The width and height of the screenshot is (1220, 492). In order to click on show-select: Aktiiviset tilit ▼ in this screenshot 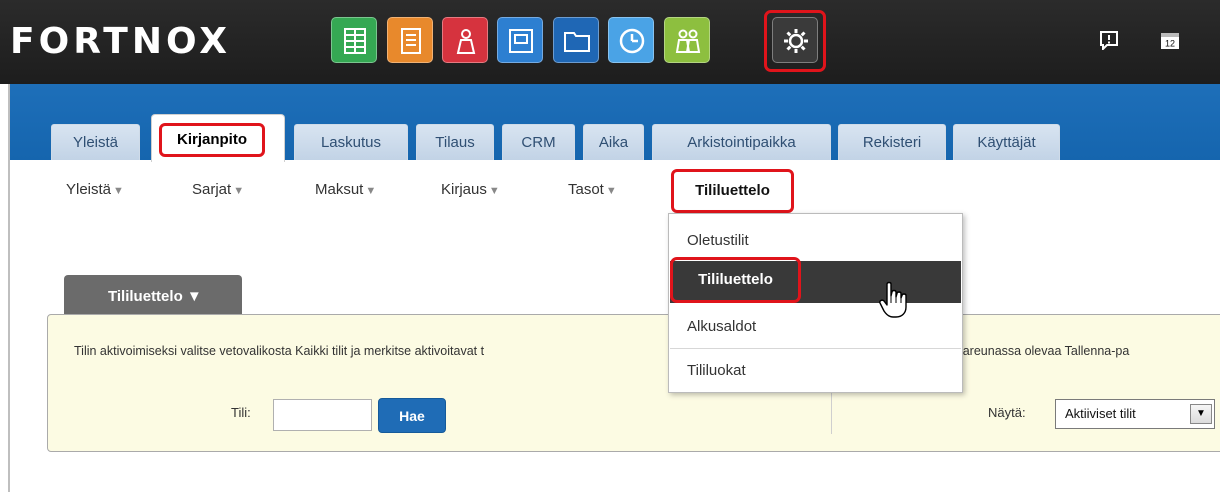, I will do `click(1135, 414)`.